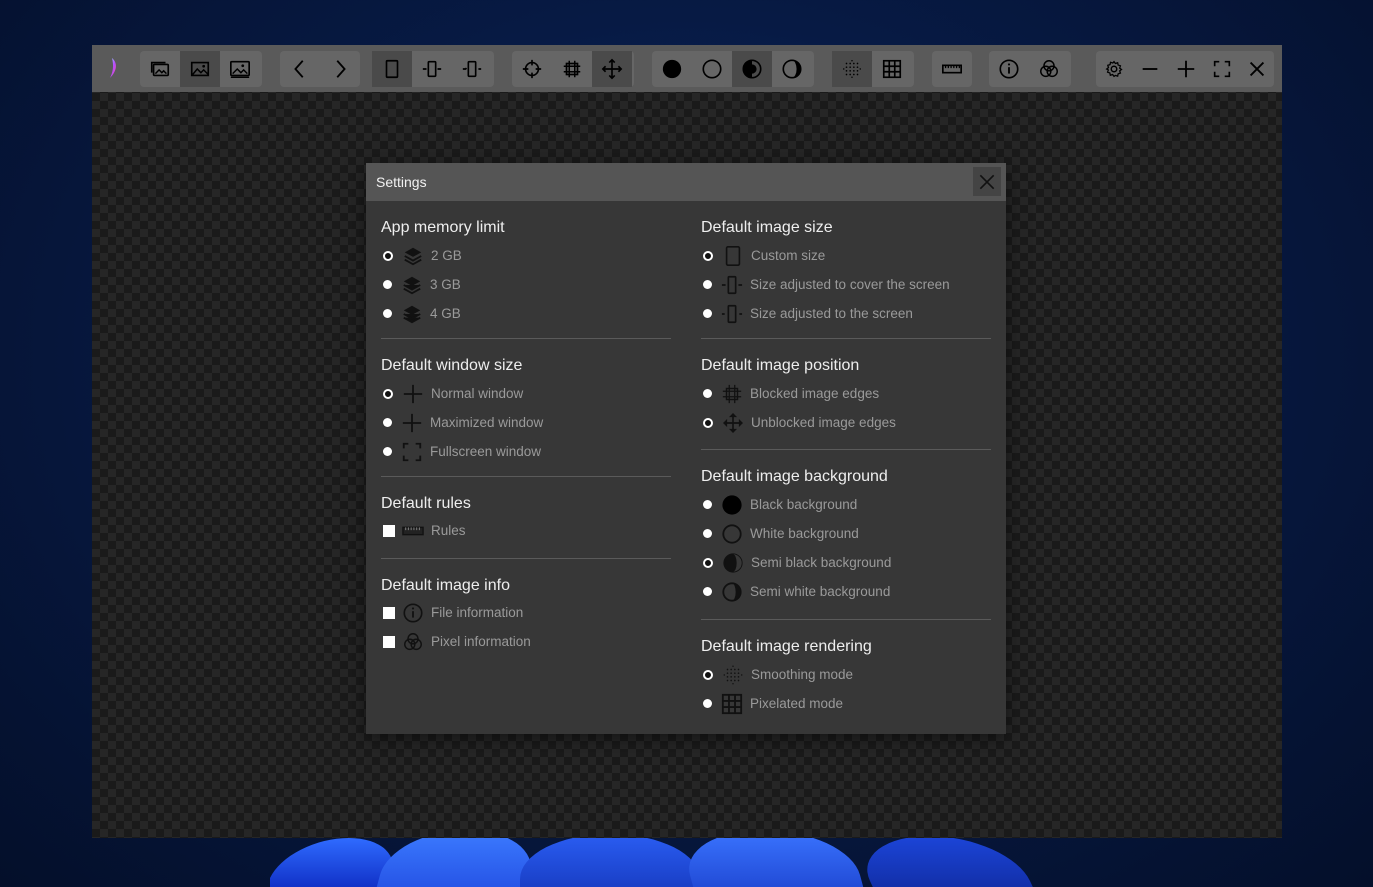  I want to click on semi-white-background-option: Semi white background, so click(846, 591).